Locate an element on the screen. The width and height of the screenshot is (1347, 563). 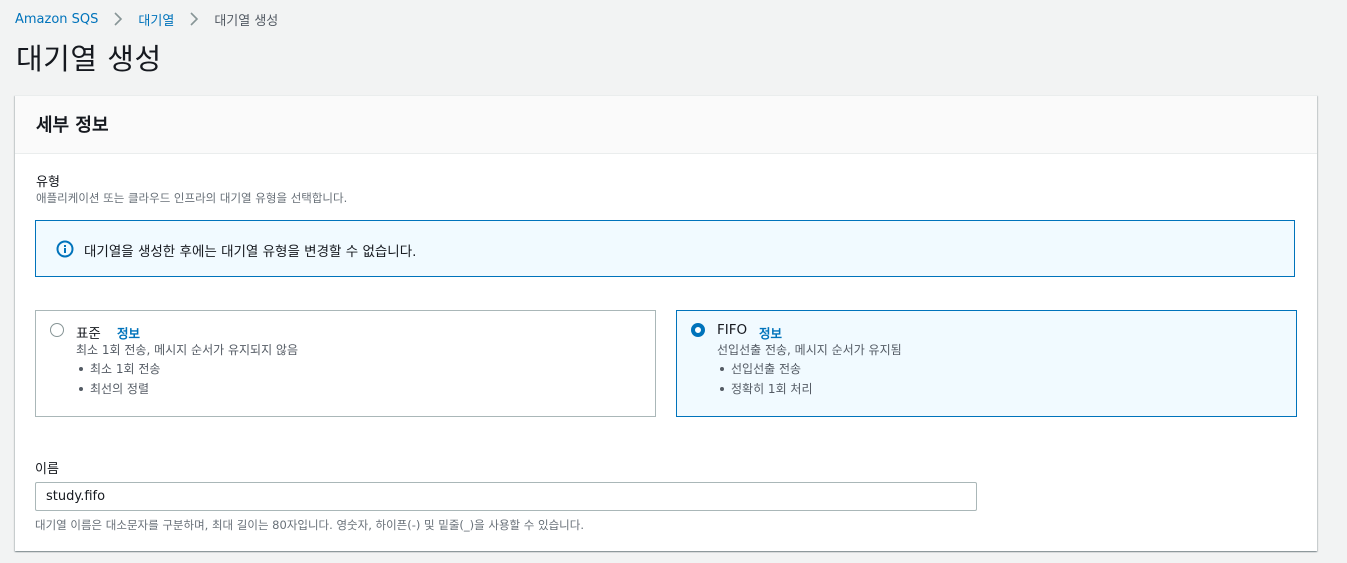
info-icon is located at coordinates (65, 249).